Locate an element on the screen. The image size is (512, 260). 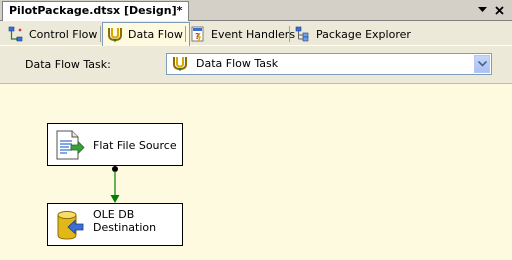
window-menu-button is located at coordinates (482, 10).